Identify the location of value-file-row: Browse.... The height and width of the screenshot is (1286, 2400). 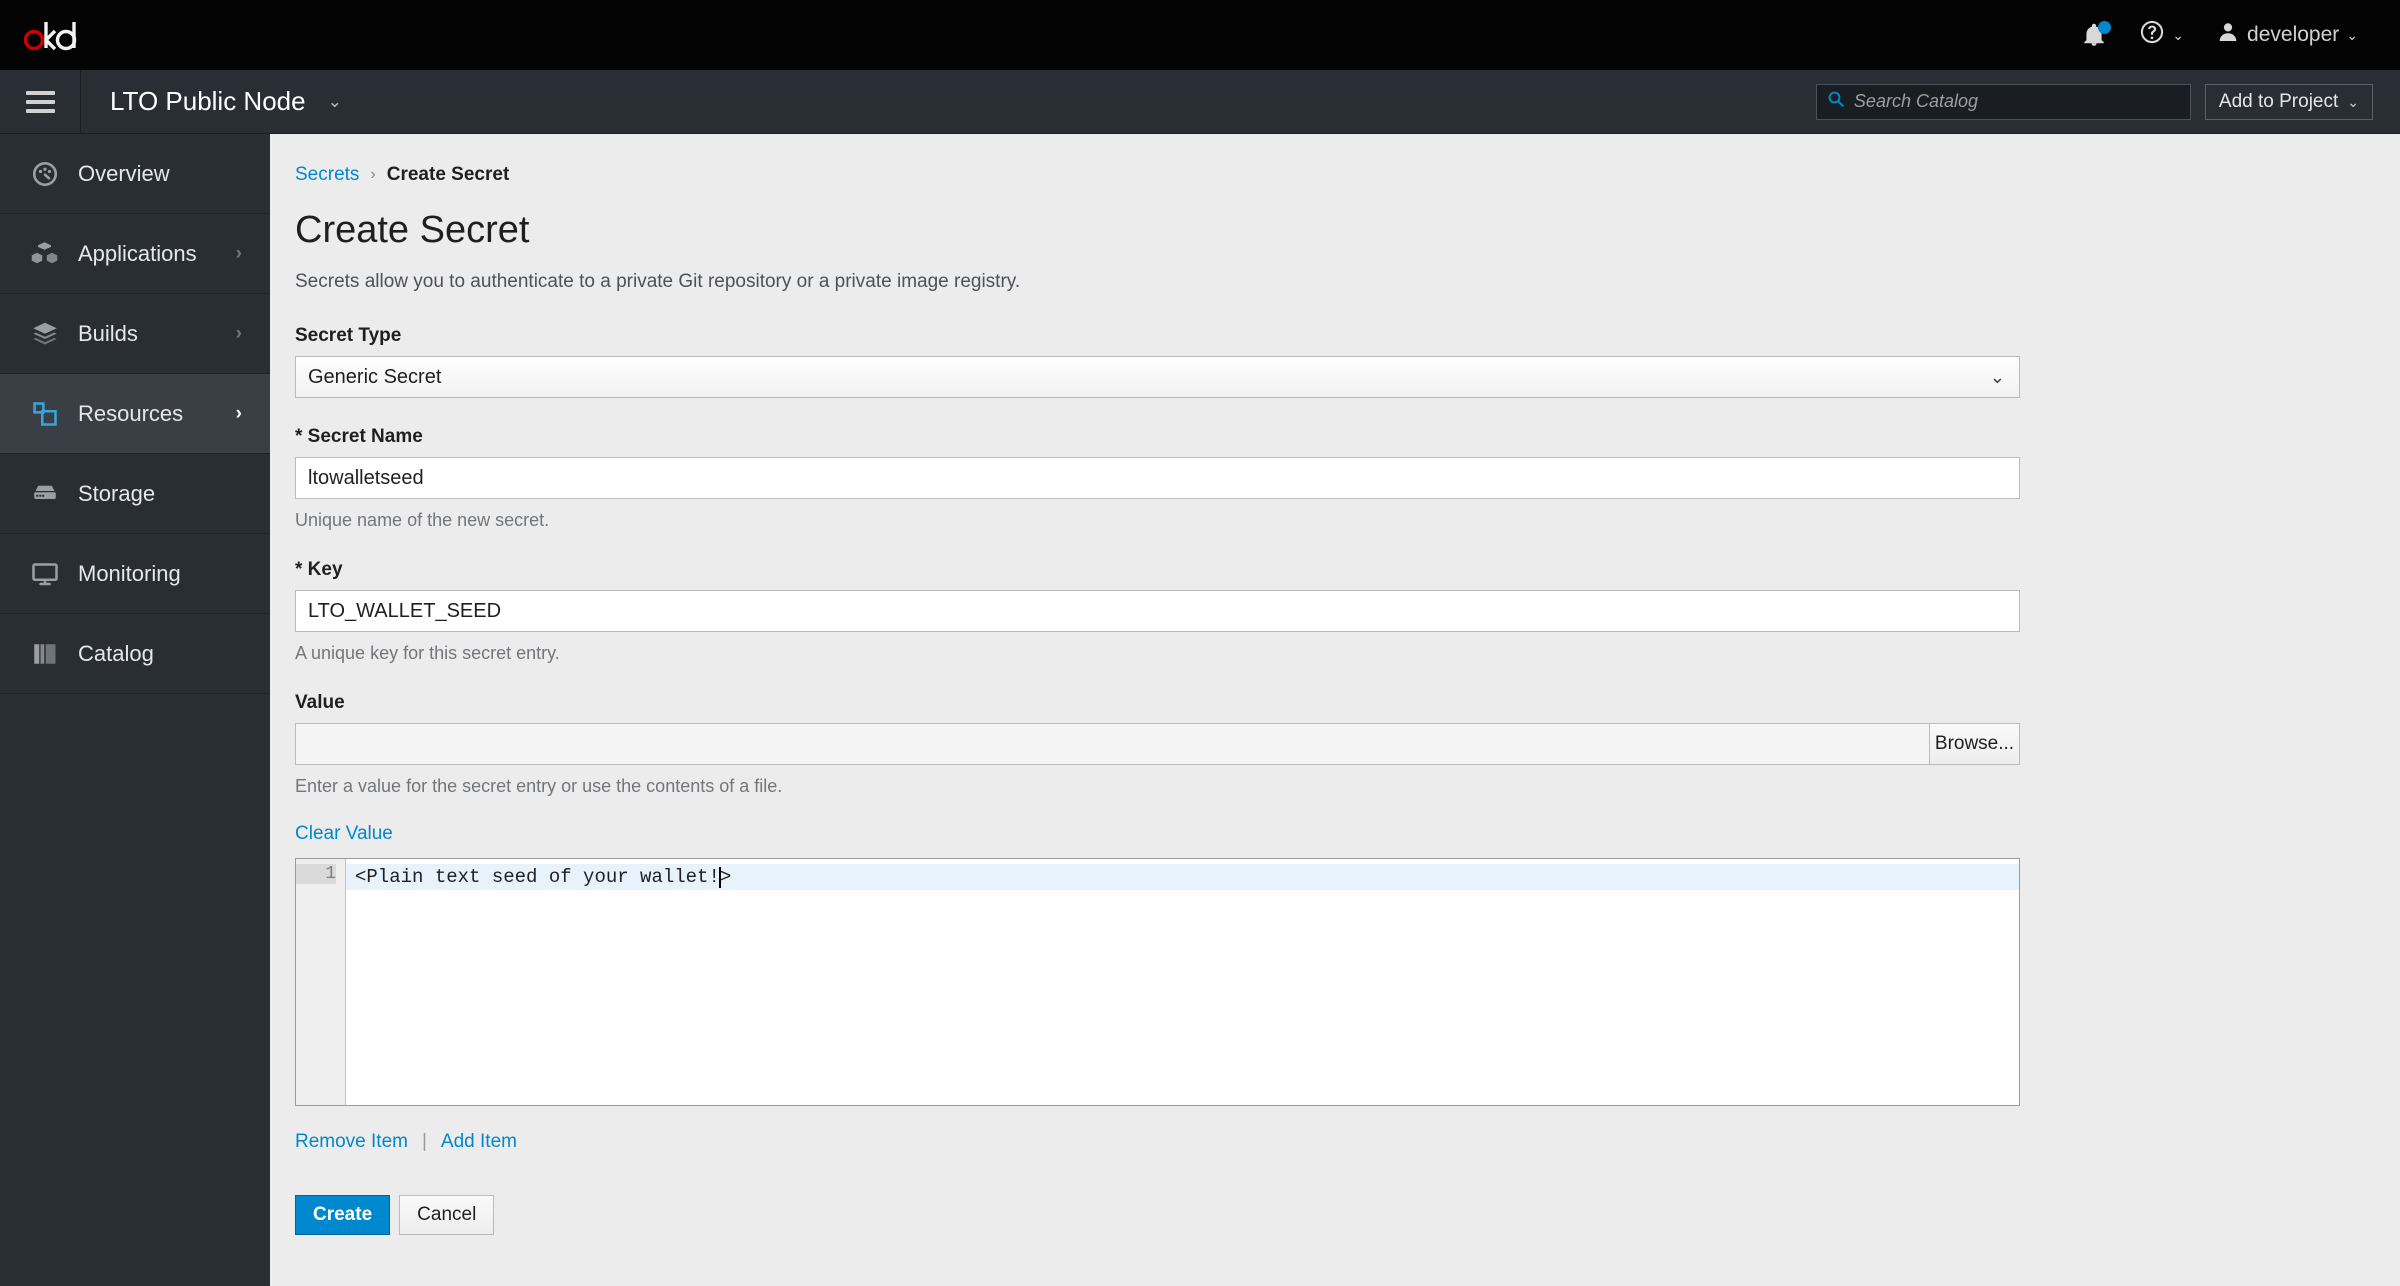
(1157, 744).